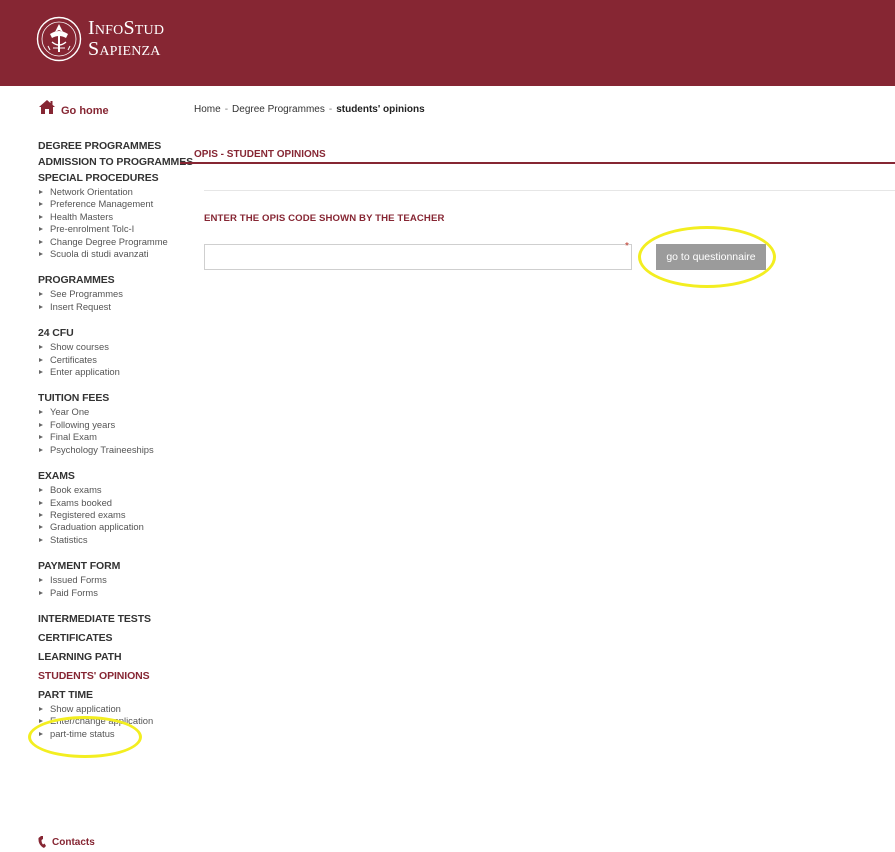  What do you see at coordinates (110, 333) in the screenshot?
I see `sidebar-item-24-cfu: 24 CFU` at bounding box center [110, 333].